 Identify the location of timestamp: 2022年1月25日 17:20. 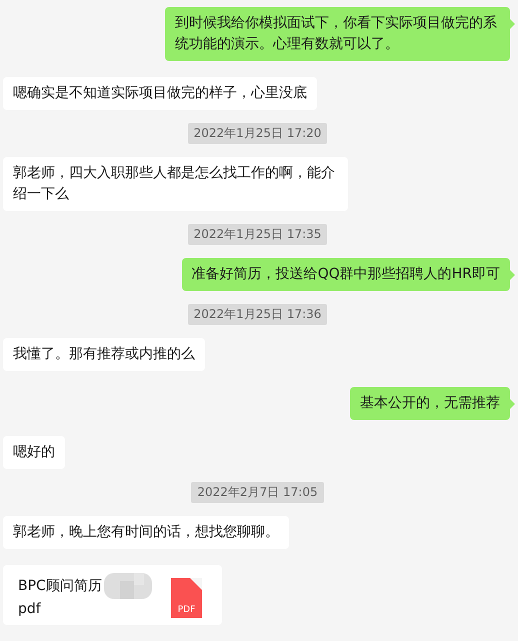
(258, 133).